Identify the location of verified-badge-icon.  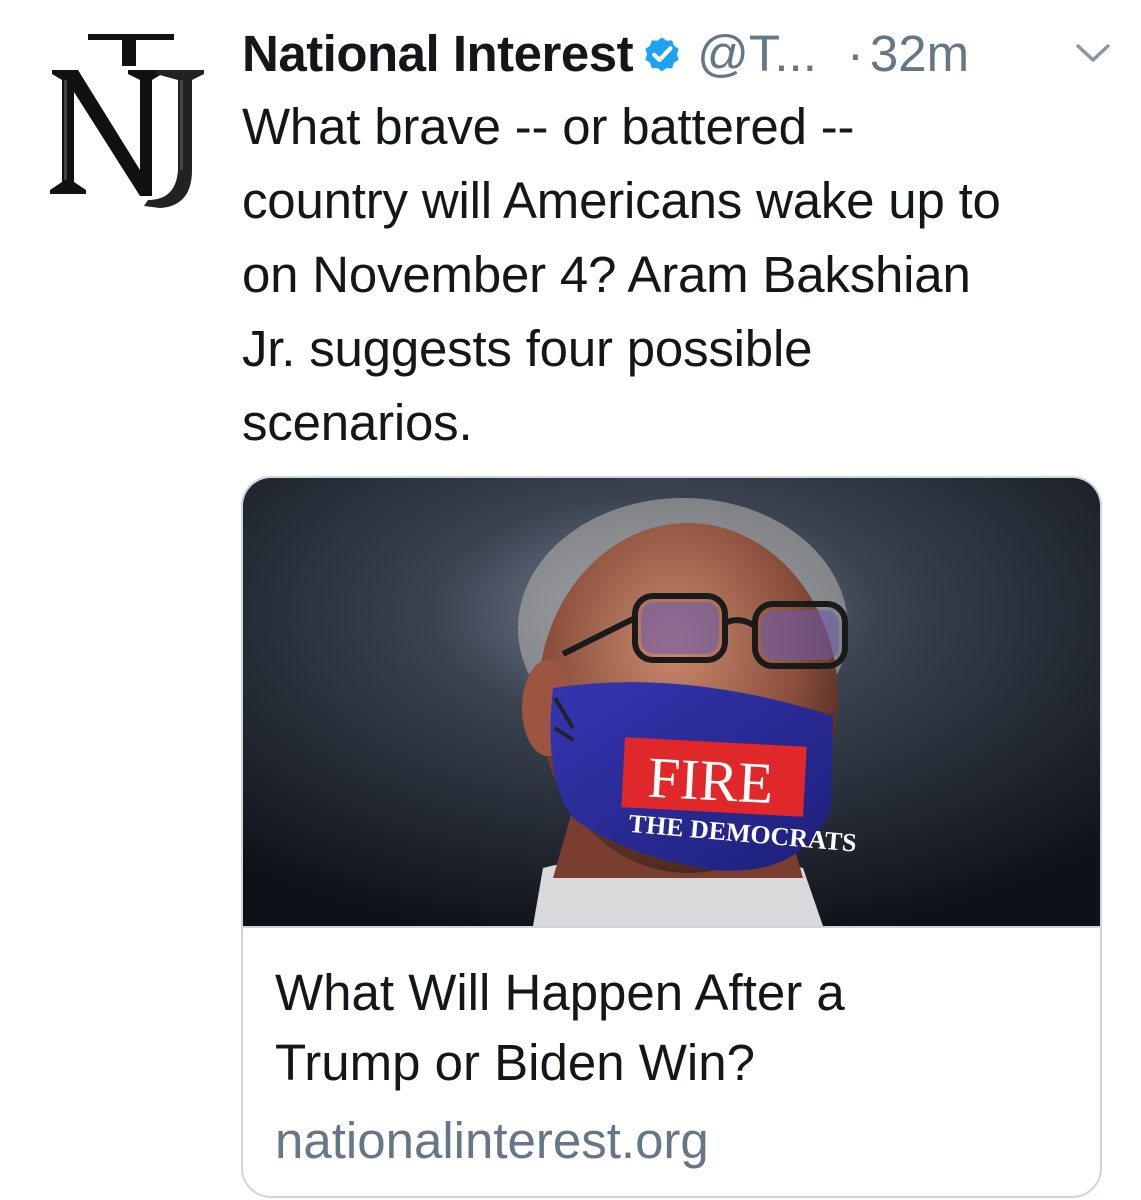
(662, 54).